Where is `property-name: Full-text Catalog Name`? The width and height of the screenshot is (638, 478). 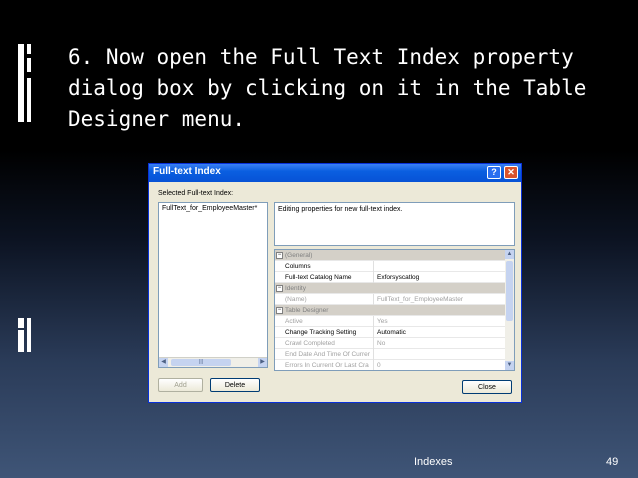
property-name: Full-text Catalog Name is located at coordinates (318, 277).